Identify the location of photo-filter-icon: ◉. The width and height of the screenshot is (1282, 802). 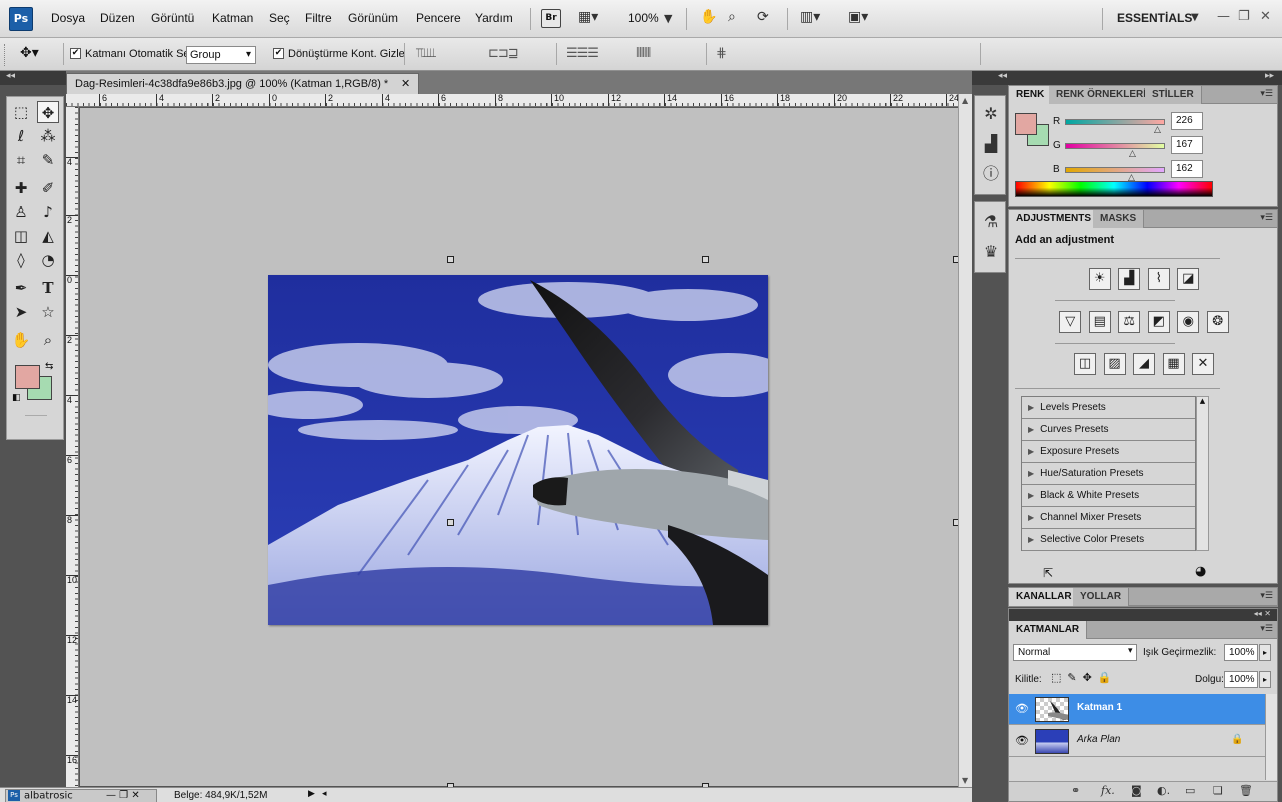
(1188, 322).